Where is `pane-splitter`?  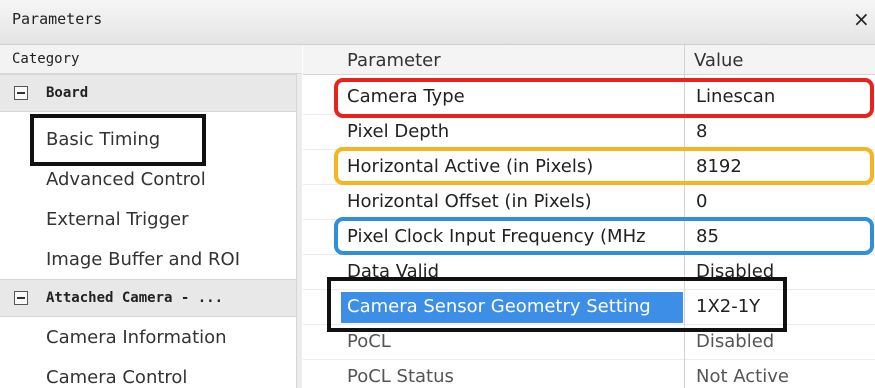 pane-splitter is located at coordinates (299, 231).